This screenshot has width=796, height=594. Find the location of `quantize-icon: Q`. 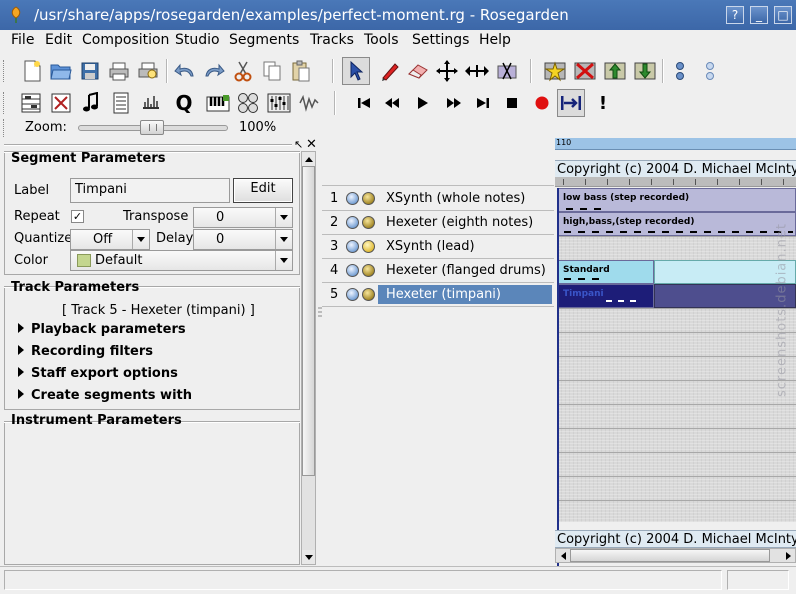

quantize-icon: Q is located at coordinates (184, 103).